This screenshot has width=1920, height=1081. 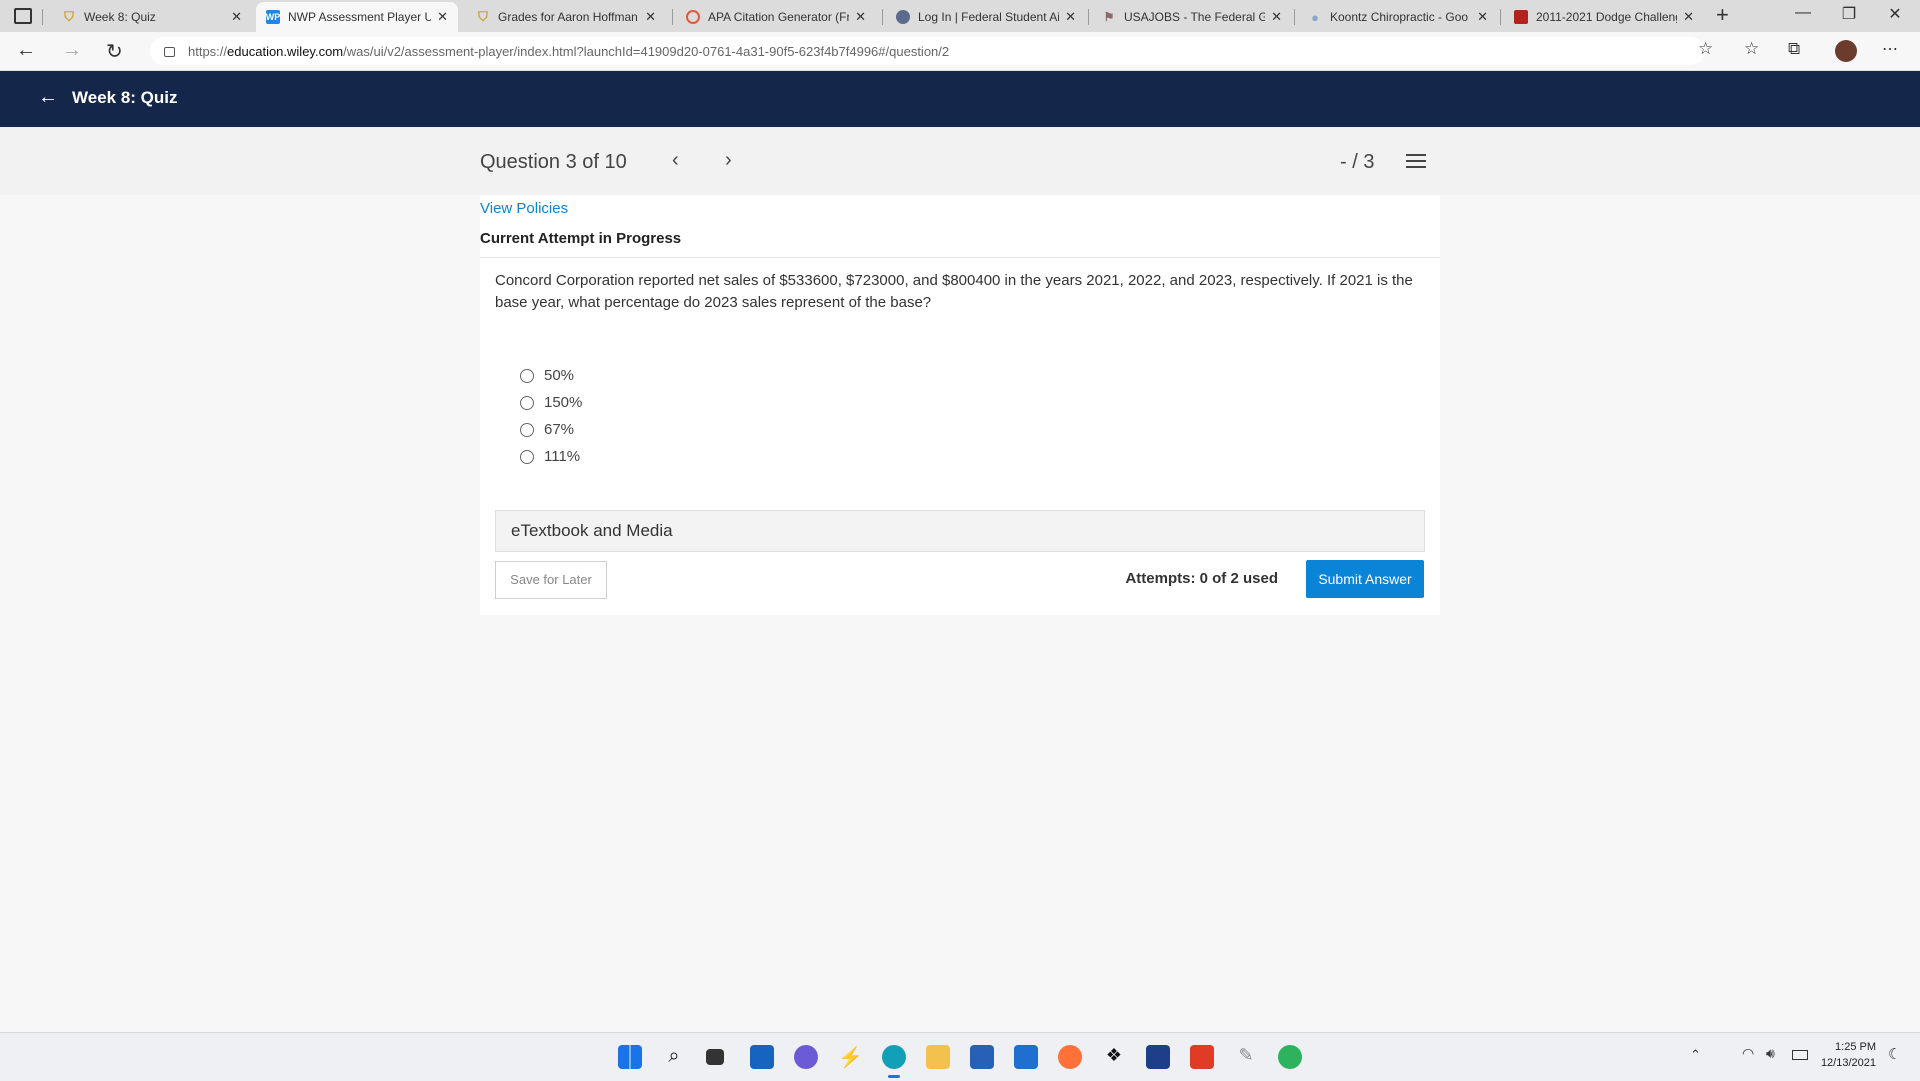 I want to click on car-icon, so click(x=1521, y=17).